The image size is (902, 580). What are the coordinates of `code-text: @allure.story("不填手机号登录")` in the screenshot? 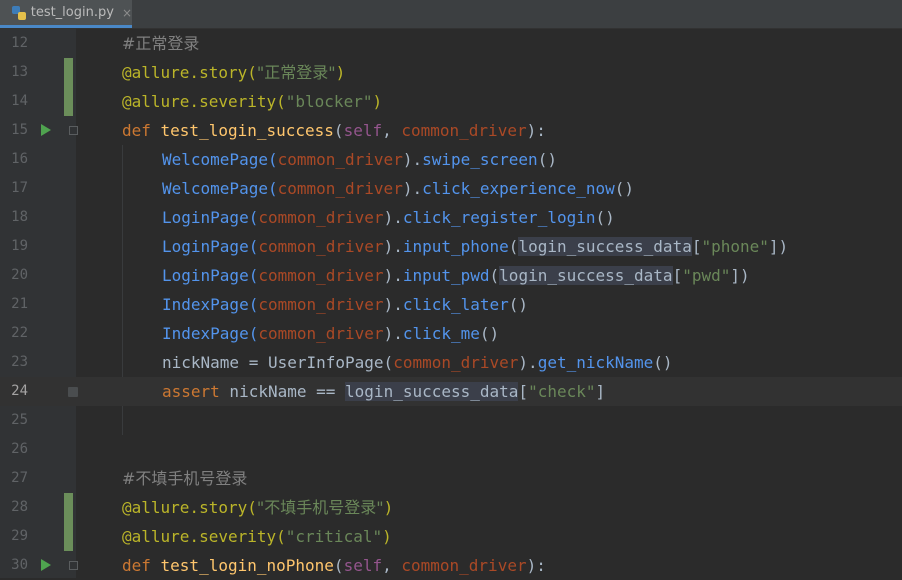 It's located at (258, 507).